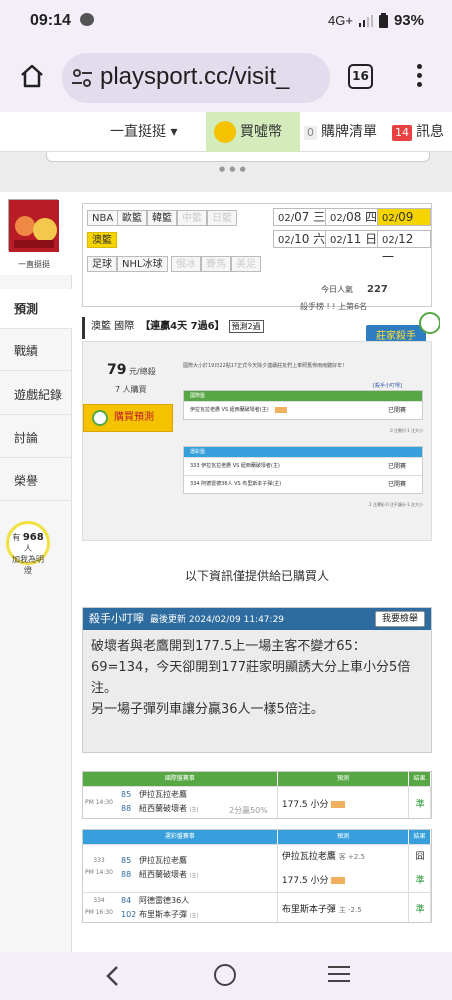 The width and height of the screenshot is (452, 1000). Describe the element at coordinates (238, 157) in the screenshot. I see `banner-edge` at that location.